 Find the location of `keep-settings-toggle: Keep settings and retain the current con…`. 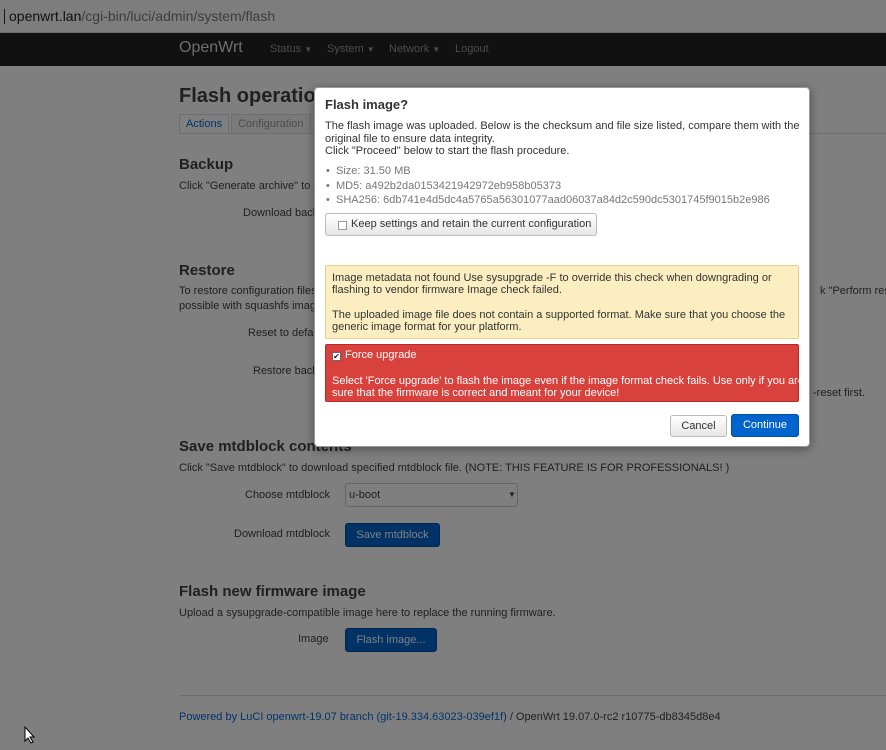

keep-settings-toggle: Keep settings and retain the current con… is located at coordinates (461, 224).